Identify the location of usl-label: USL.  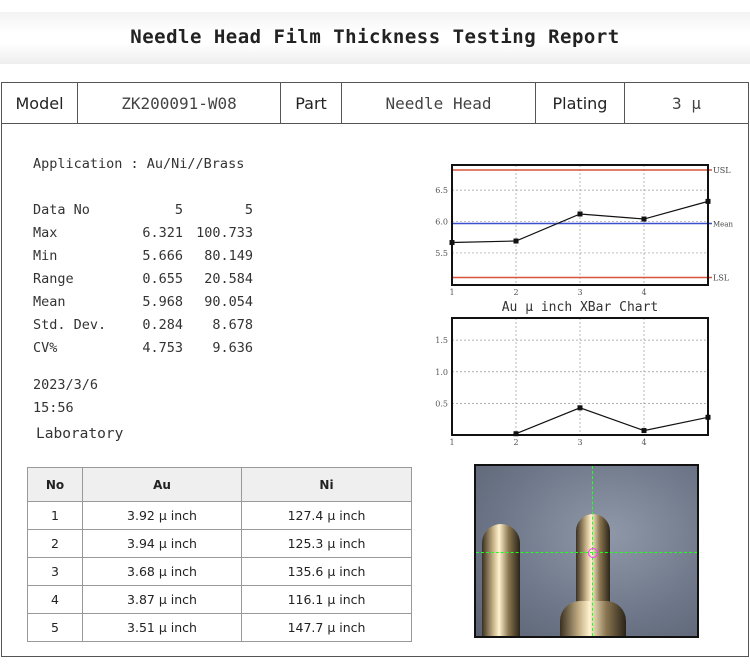
(722, 170).